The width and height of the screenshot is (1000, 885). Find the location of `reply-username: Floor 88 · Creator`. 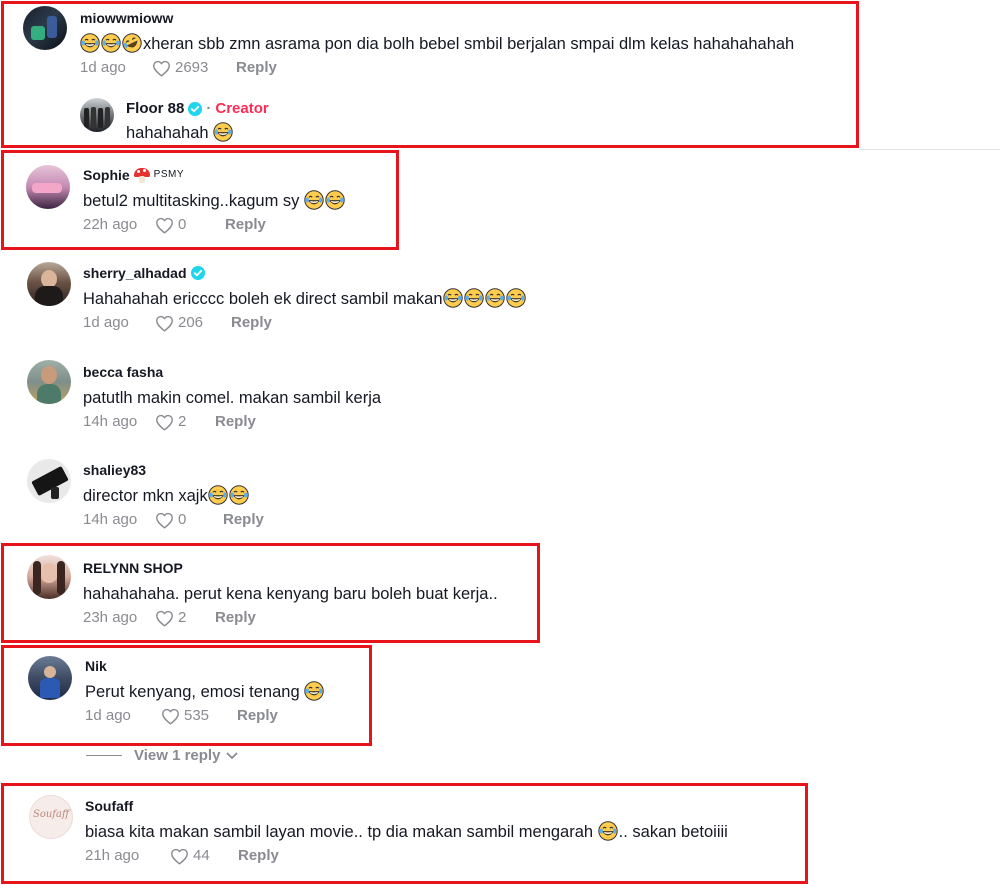

reply-username: Floor 88 · Creator is located at coordinates (197, 109).